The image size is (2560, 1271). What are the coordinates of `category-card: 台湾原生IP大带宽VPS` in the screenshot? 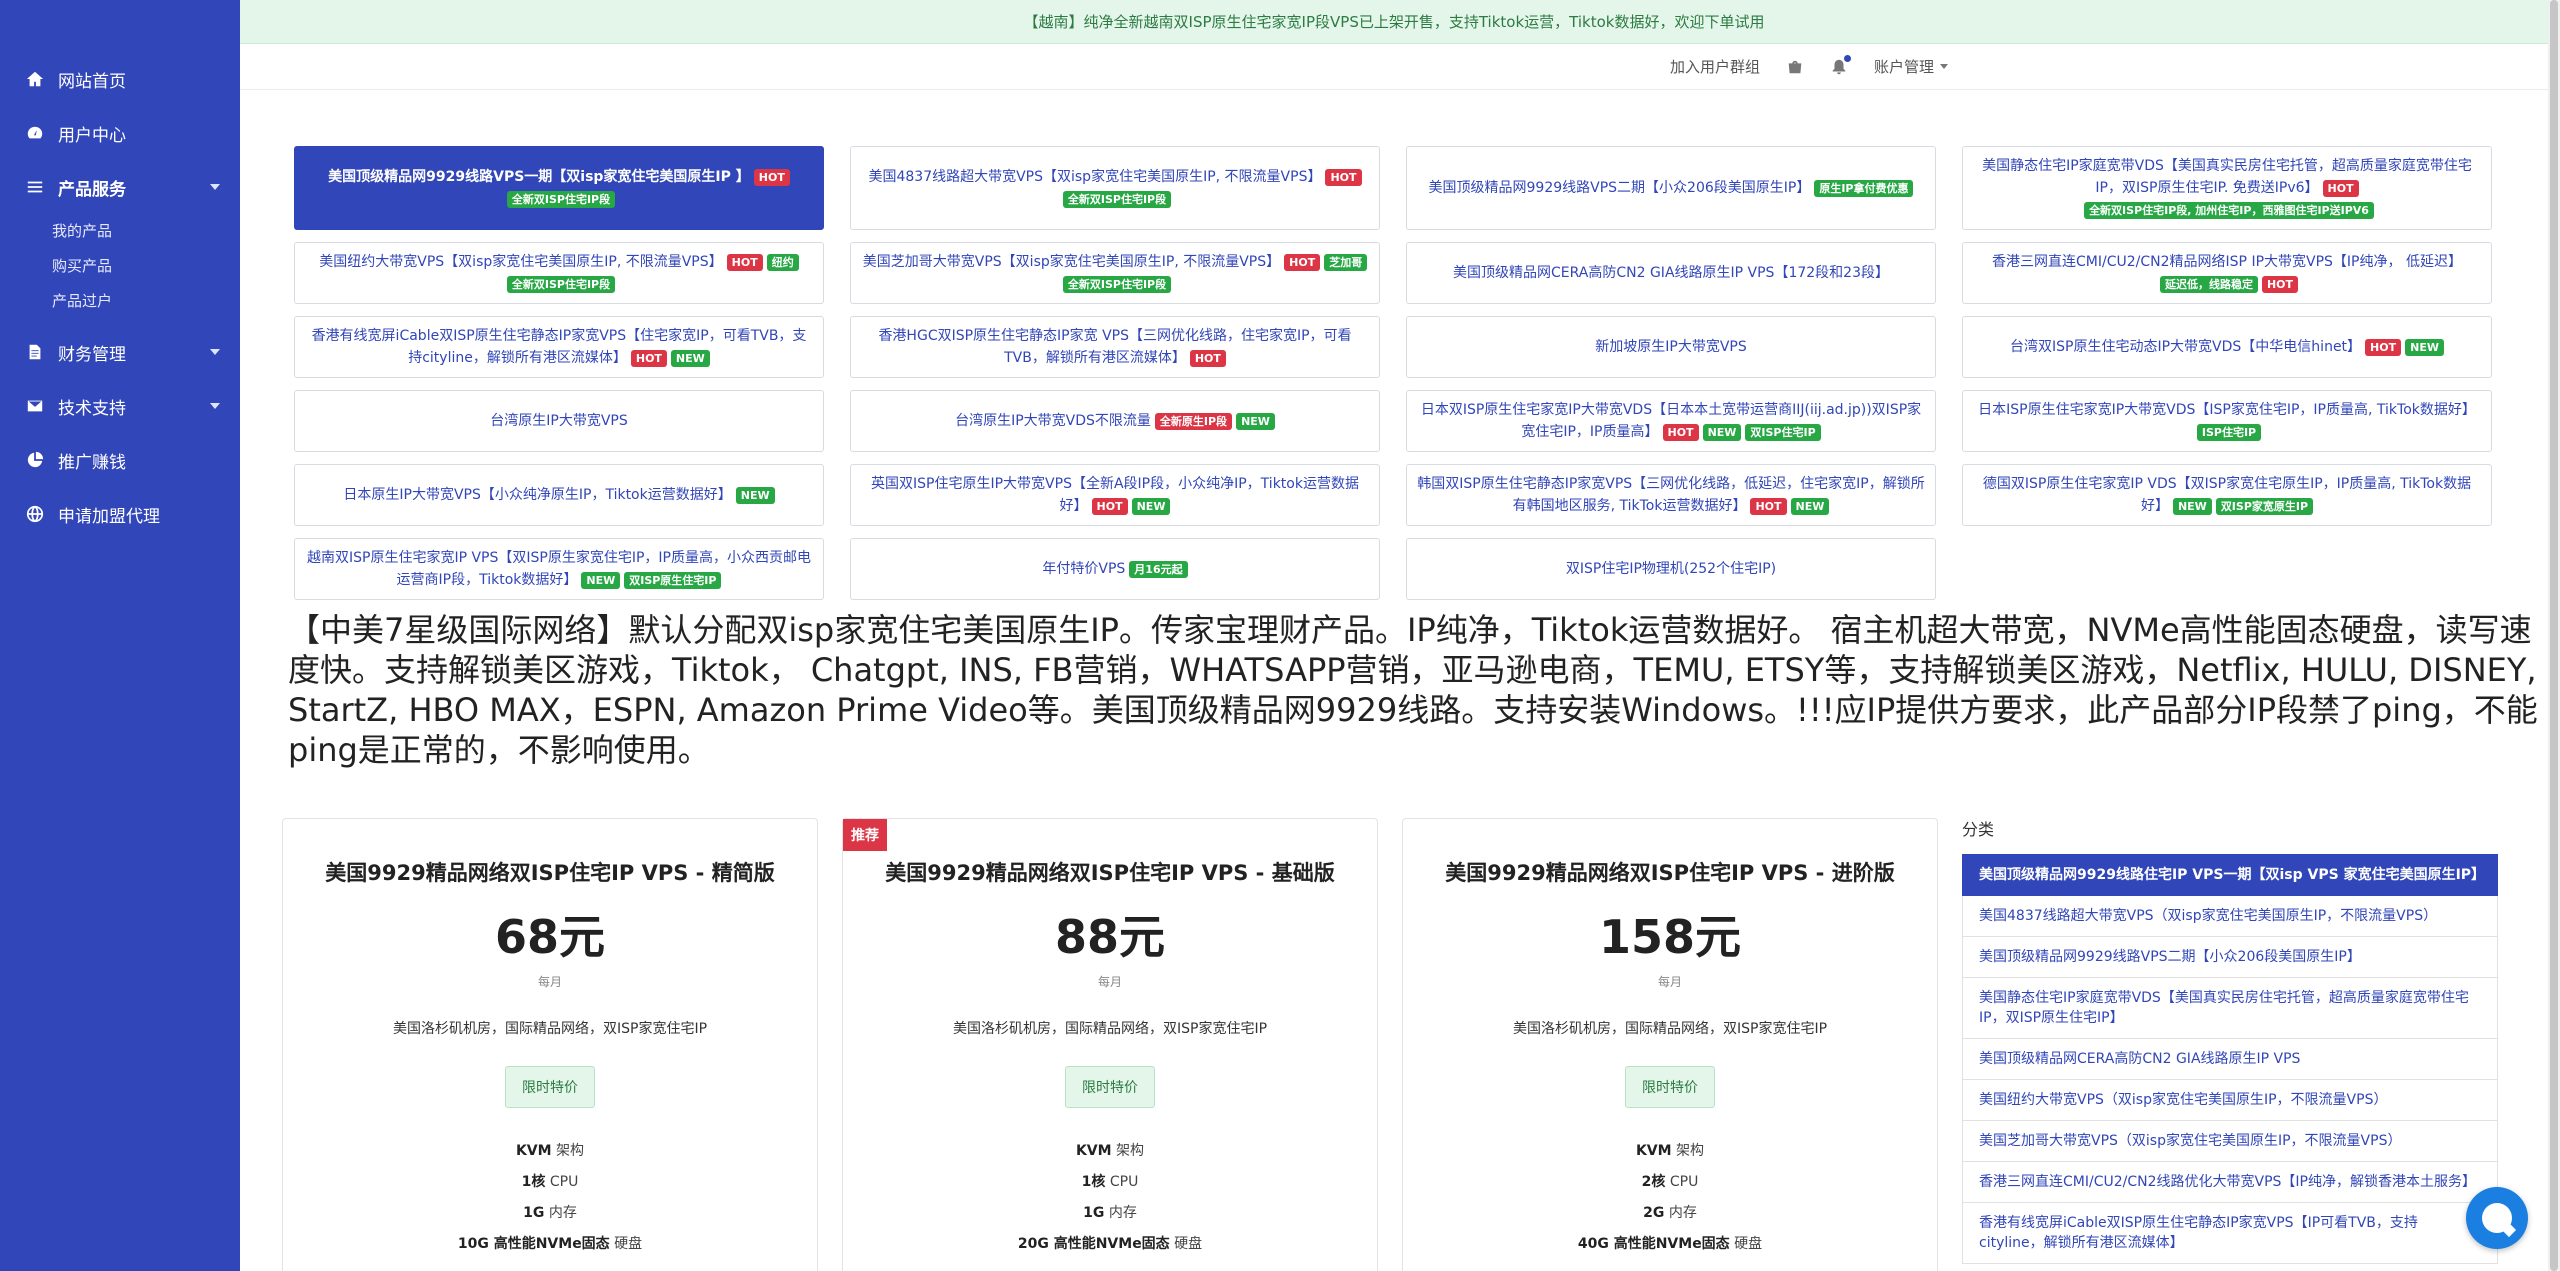 It's located at (559, 421).